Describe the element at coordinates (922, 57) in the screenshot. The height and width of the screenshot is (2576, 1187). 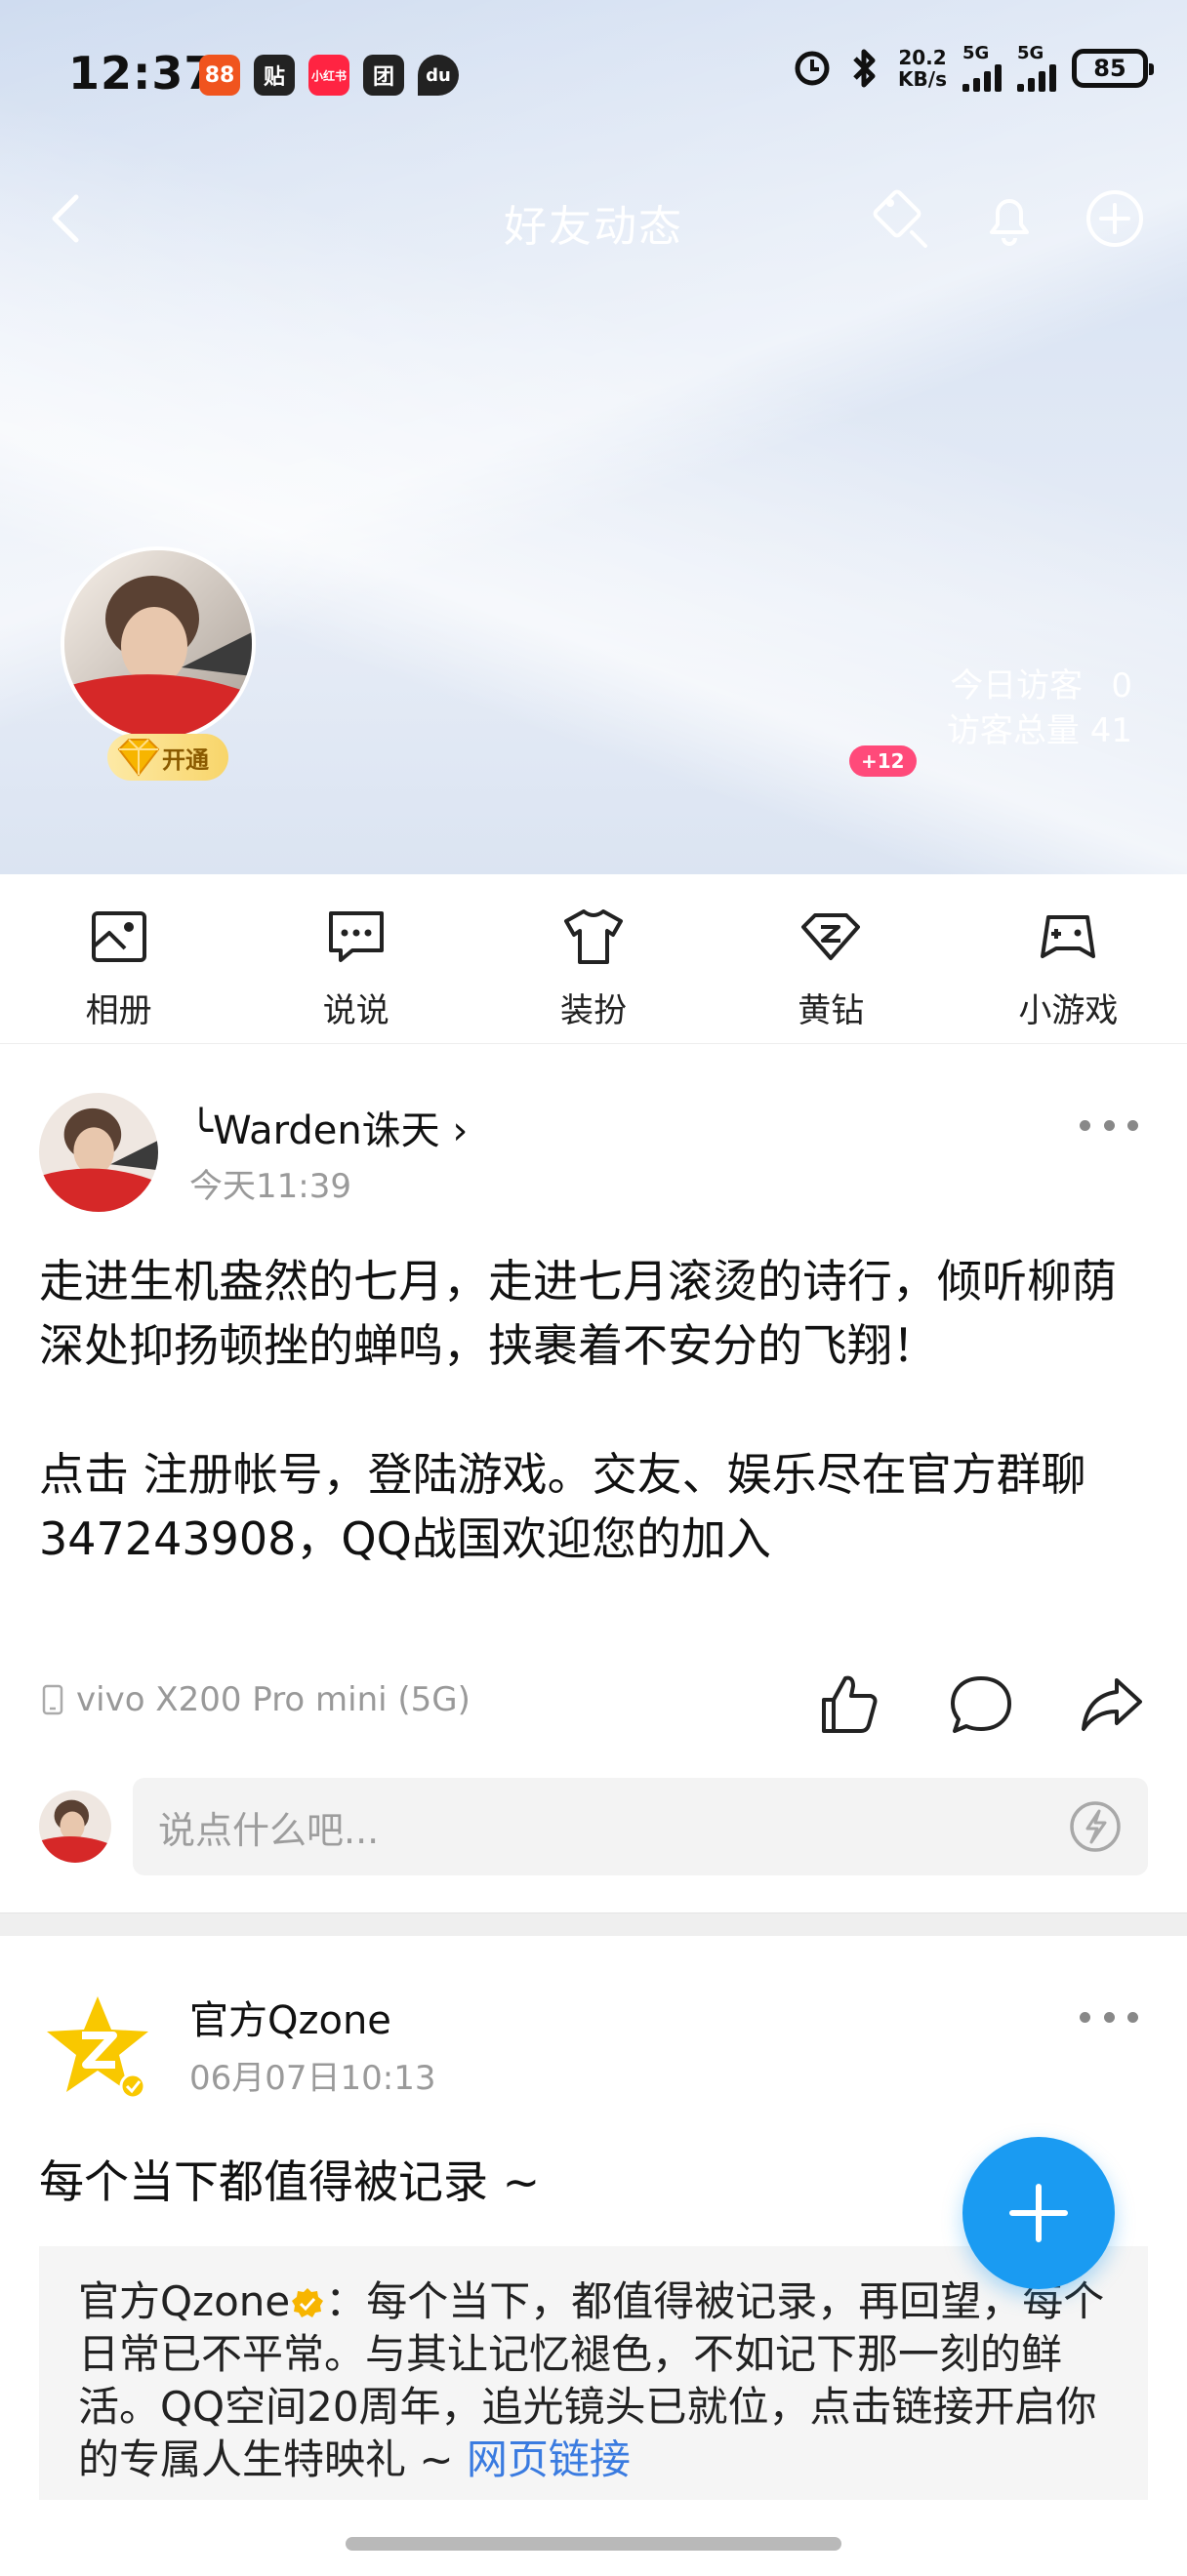
I see `net-speed-value: 20.2` at that location.